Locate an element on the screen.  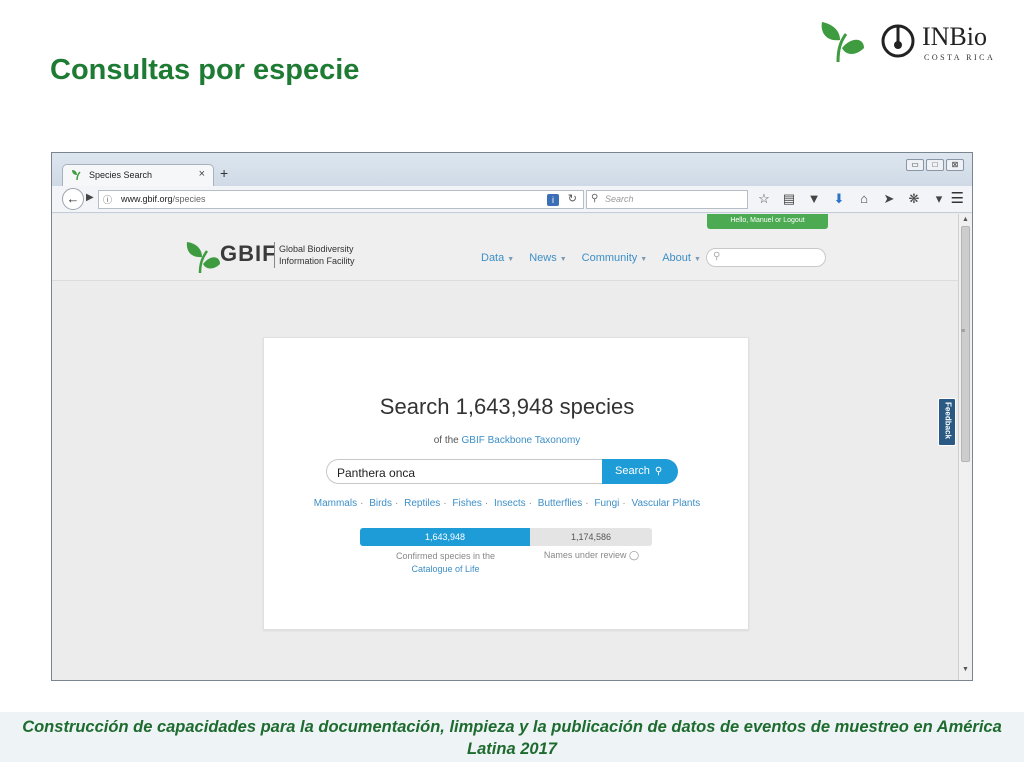
gbif-logo-text: GBIF is located at coordinates (248, 253).